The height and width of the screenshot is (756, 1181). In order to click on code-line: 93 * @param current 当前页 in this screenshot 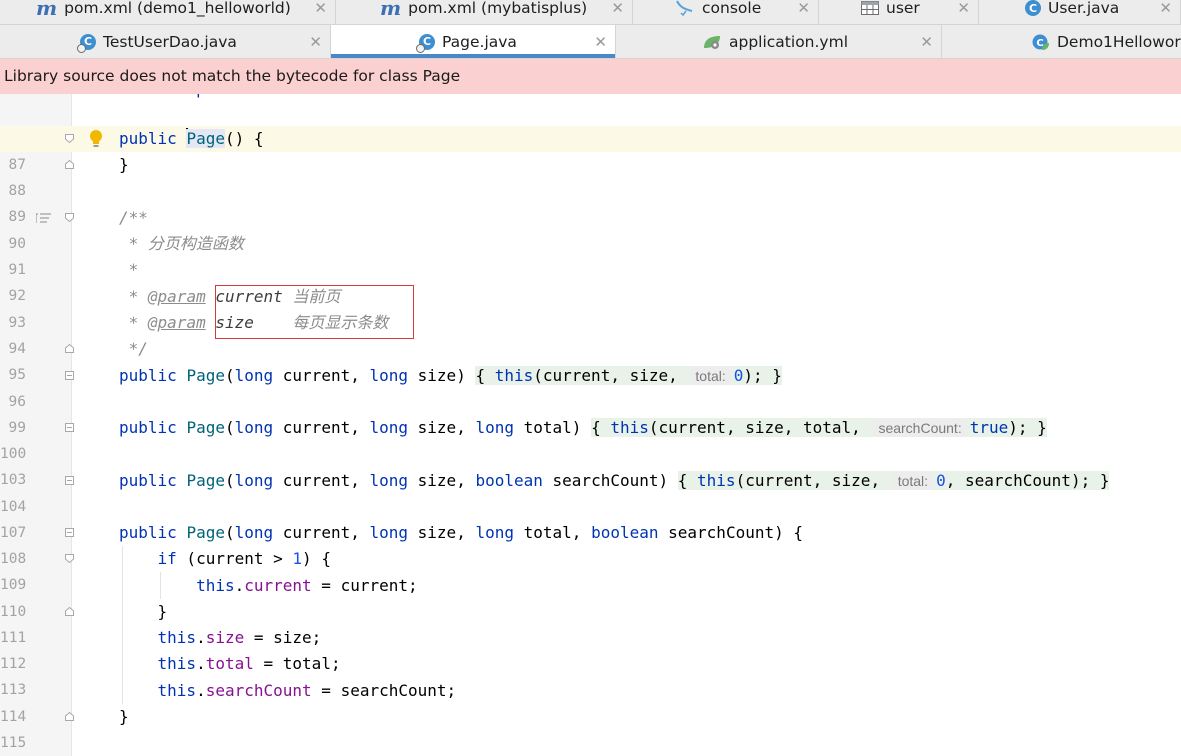, I will do `click(590, 307)`.